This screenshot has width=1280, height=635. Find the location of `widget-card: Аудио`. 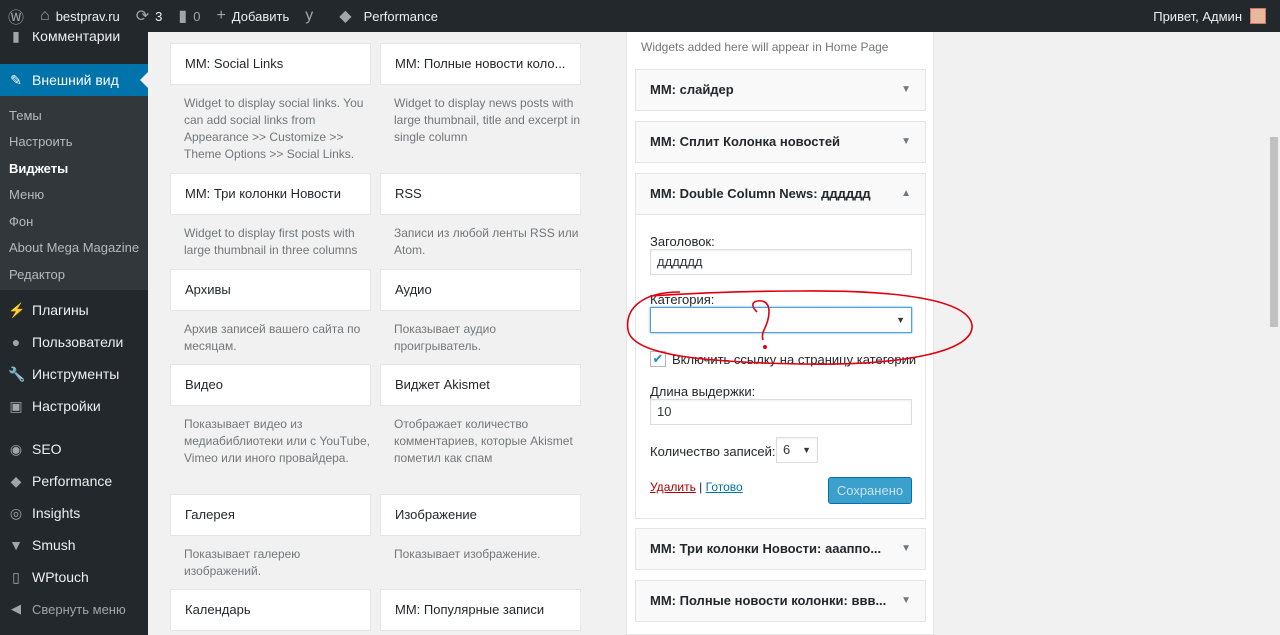

widget-card: Аудио is located at coordinates (480, 290).